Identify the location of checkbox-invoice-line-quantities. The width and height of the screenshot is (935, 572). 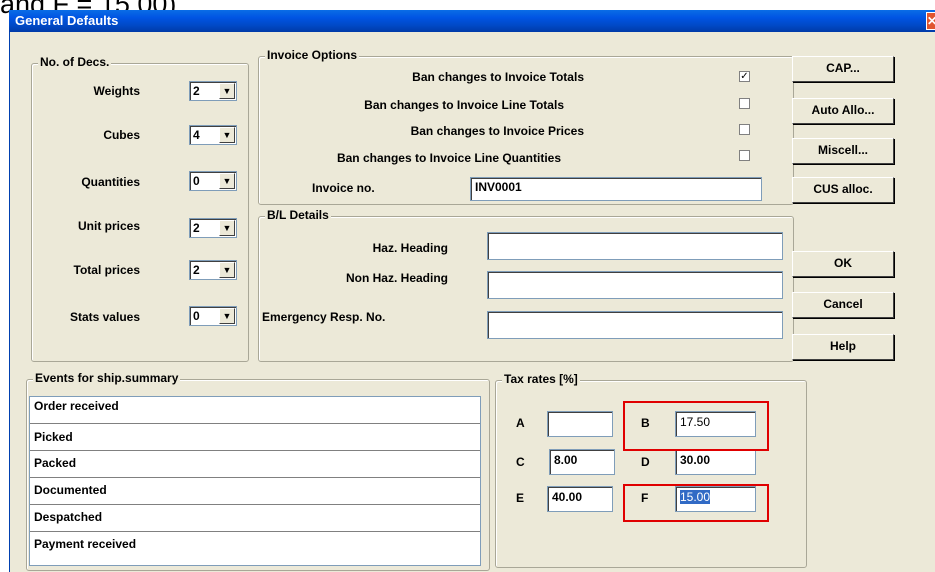
(744, 155).